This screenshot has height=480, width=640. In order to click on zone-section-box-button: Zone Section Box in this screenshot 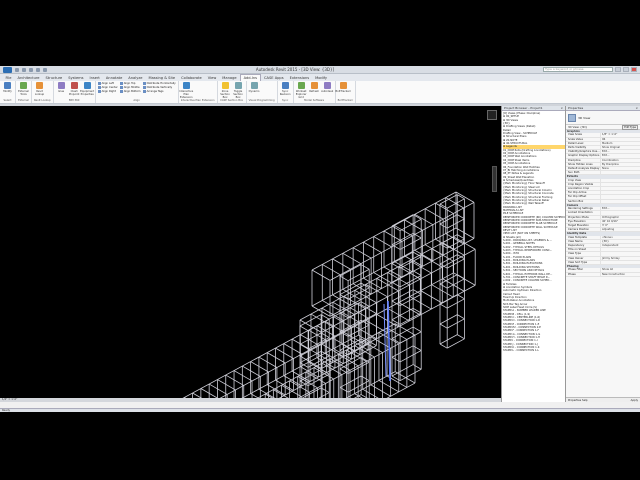, I will do `click(225, 90)`.